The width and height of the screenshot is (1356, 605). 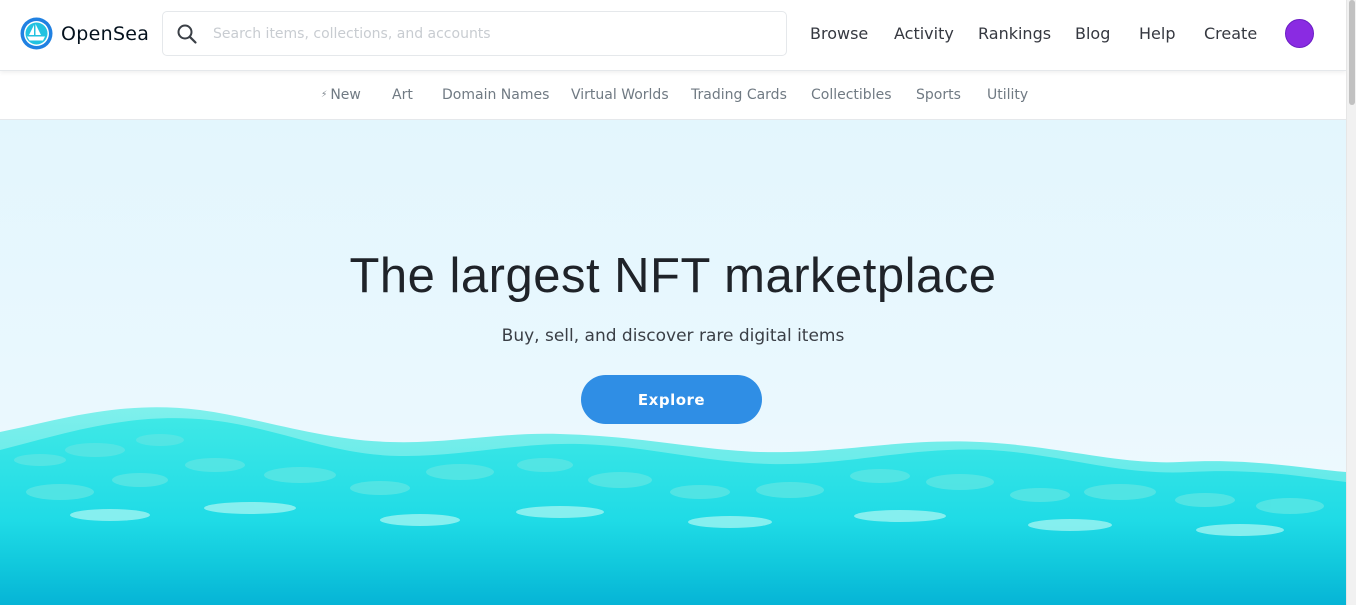 I want to click on nav-rankings: Rankings, so click(x=1014, y=34).